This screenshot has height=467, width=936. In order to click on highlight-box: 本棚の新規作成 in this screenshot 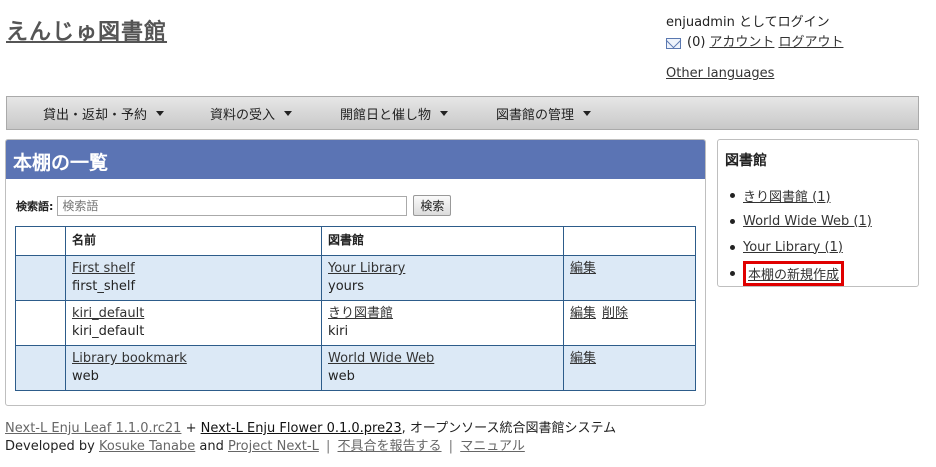, I will do `click(794, 273)`.